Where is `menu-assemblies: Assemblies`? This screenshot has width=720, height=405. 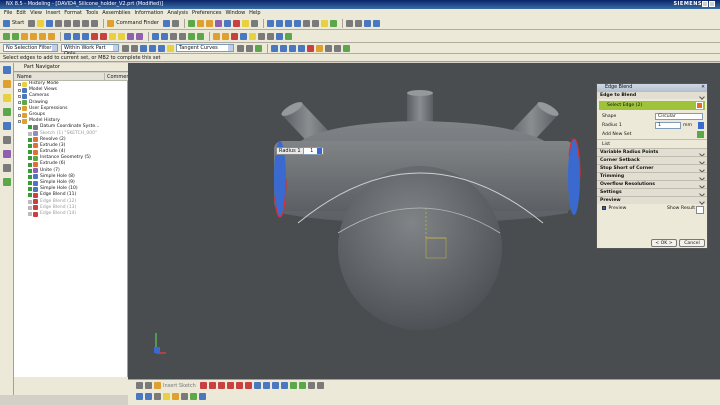
menu-assemblies: Assemblies is located at coordinates (116, 13).